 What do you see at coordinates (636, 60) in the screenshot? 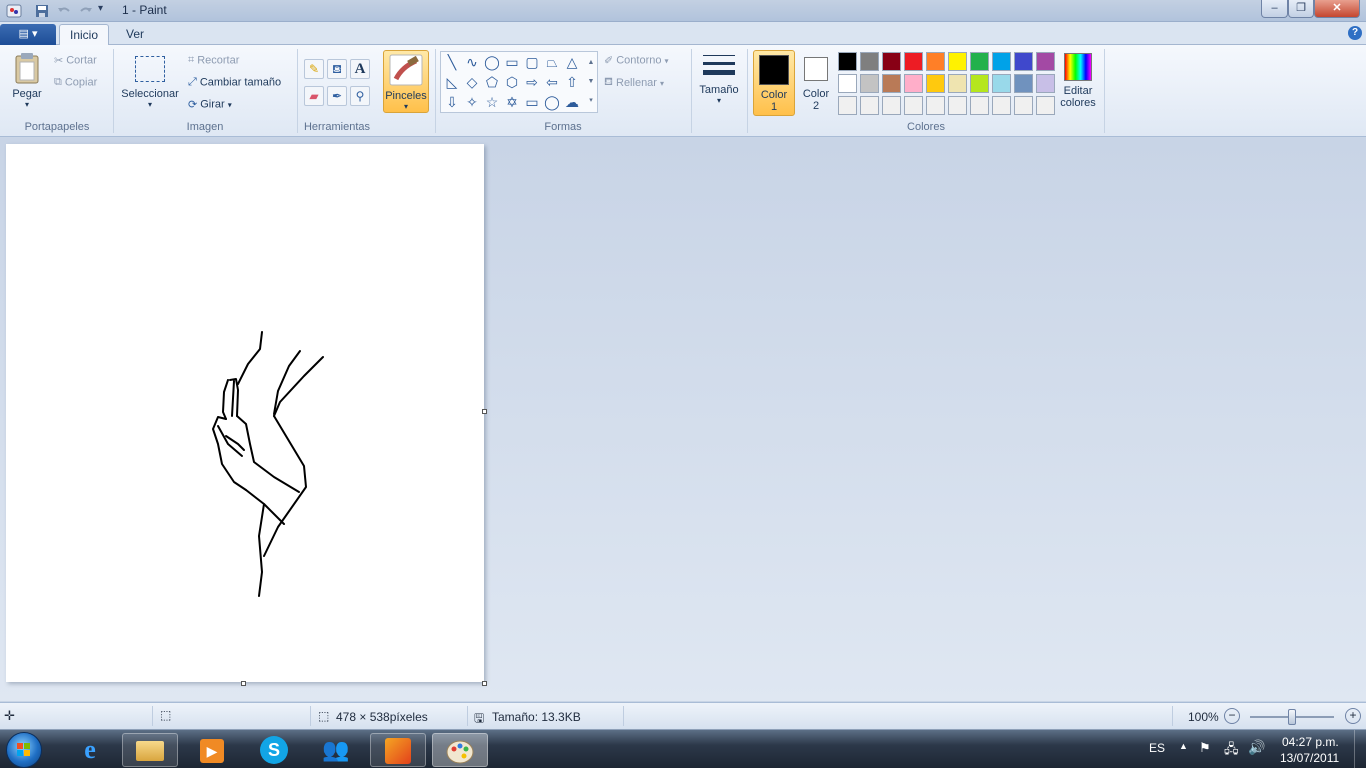
I see `outline-button: ✐ Contorno ▾` at bounding box center [636, 60].